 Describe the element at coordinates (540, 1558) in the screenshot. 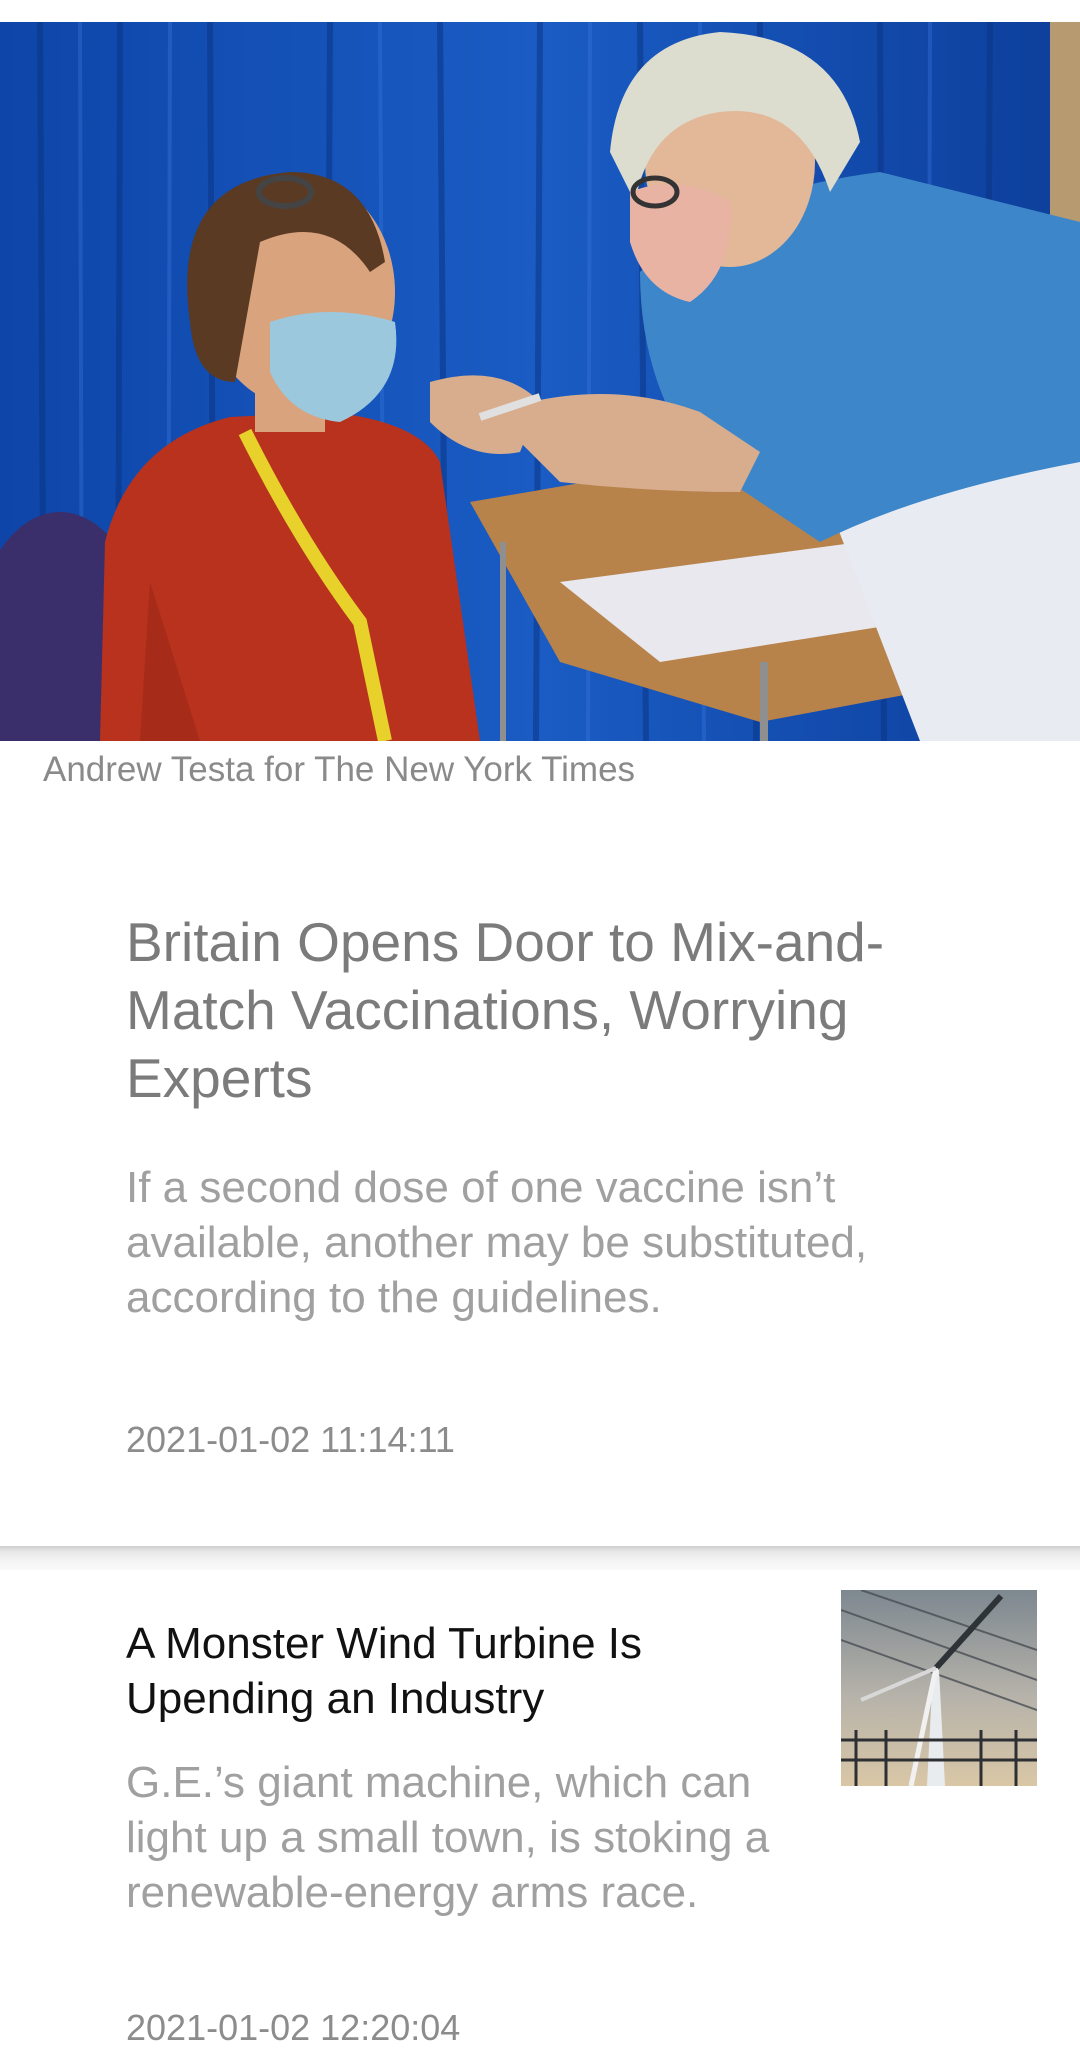

I see `card-divider` at that location.